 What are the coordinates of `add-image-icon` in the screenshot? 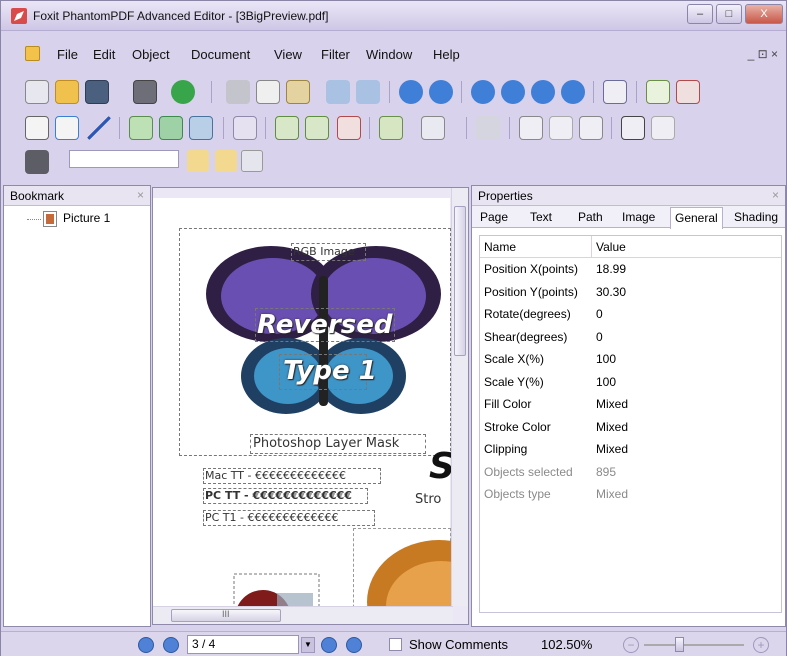 It's located at (141, 128).